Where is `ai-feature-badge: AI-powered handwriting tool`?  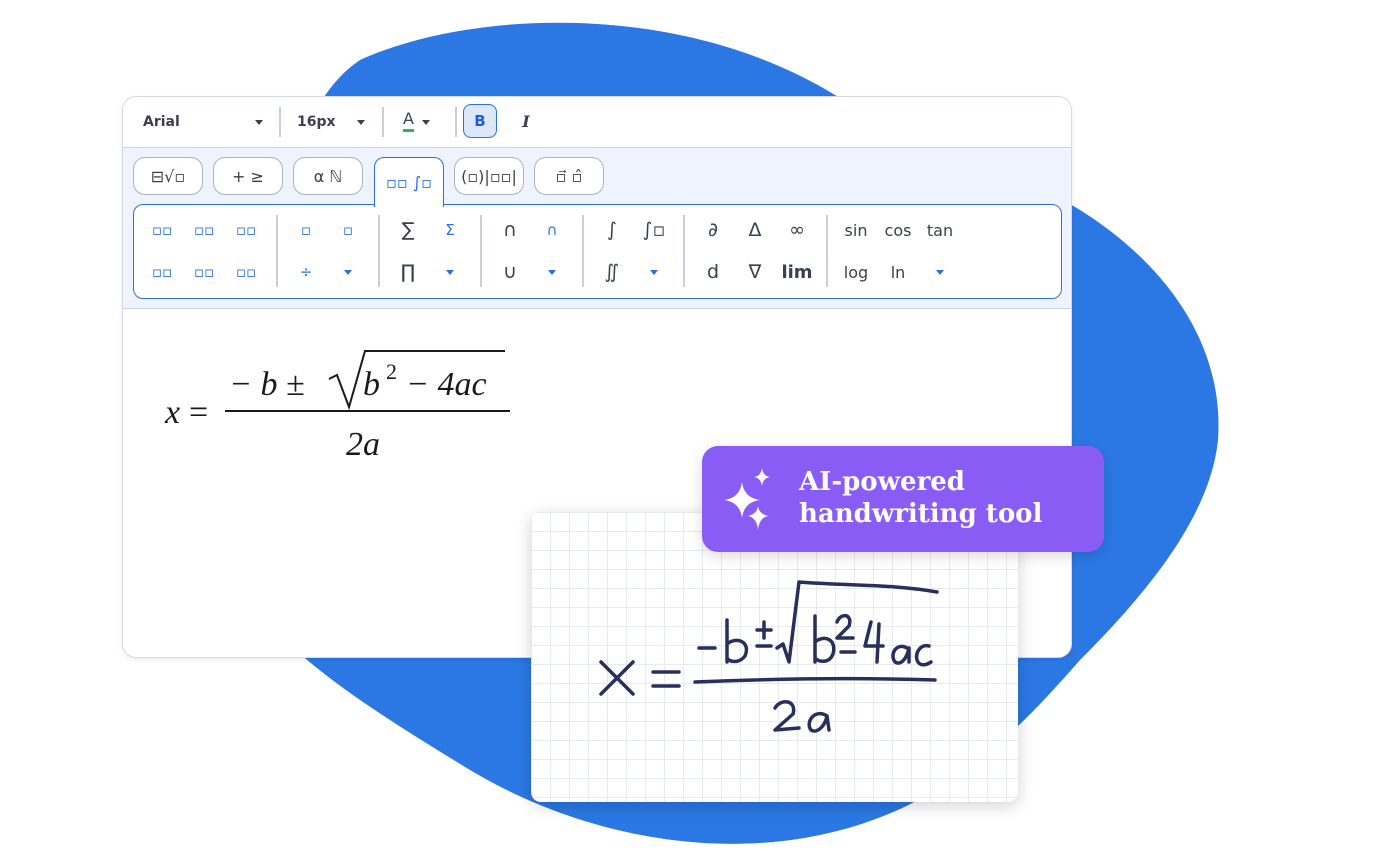
ai-feature-badge: AI-powered handwriting tool is located at coordinates (903, 499).